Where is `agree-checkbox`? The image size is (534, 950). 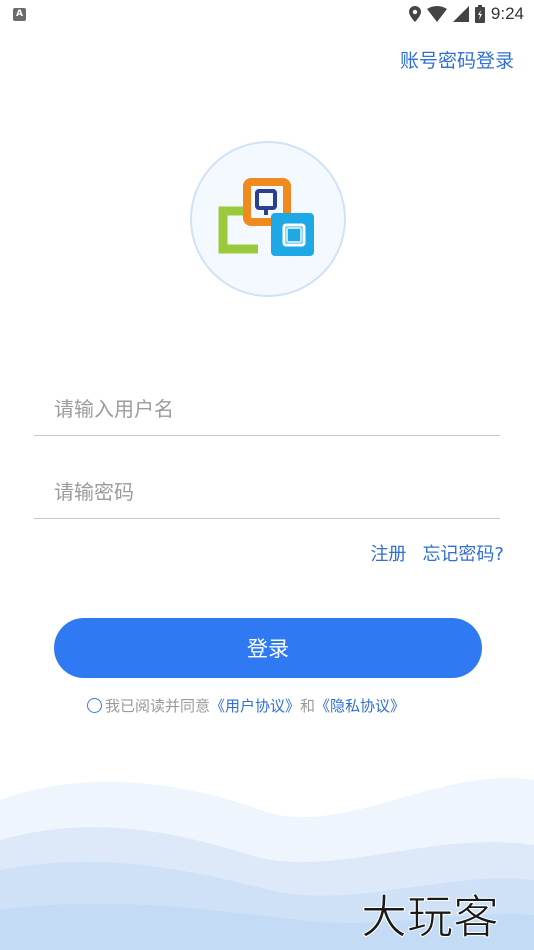
agree-checkbox is located at coordinates (94, 705).